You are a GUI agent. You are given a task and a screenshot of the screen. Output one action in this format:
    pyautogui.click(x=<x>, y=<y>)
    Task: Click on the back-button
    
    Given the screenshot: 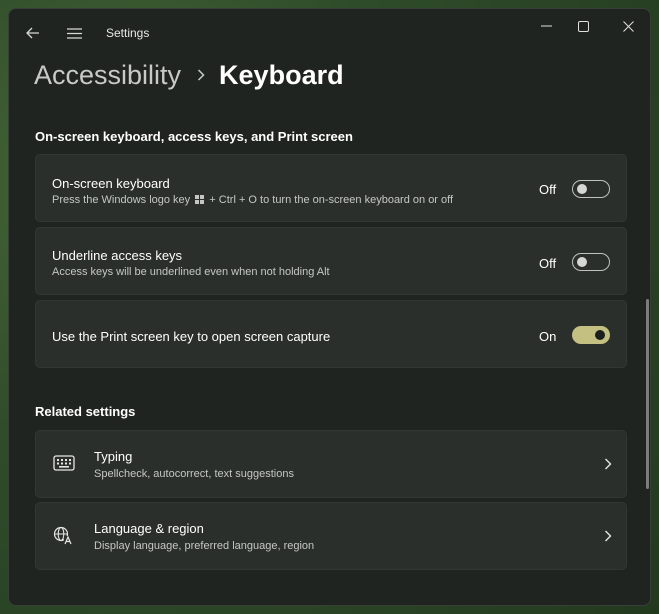 What is the action you would take?
    pyautogui.click(x=33, y=33)
    